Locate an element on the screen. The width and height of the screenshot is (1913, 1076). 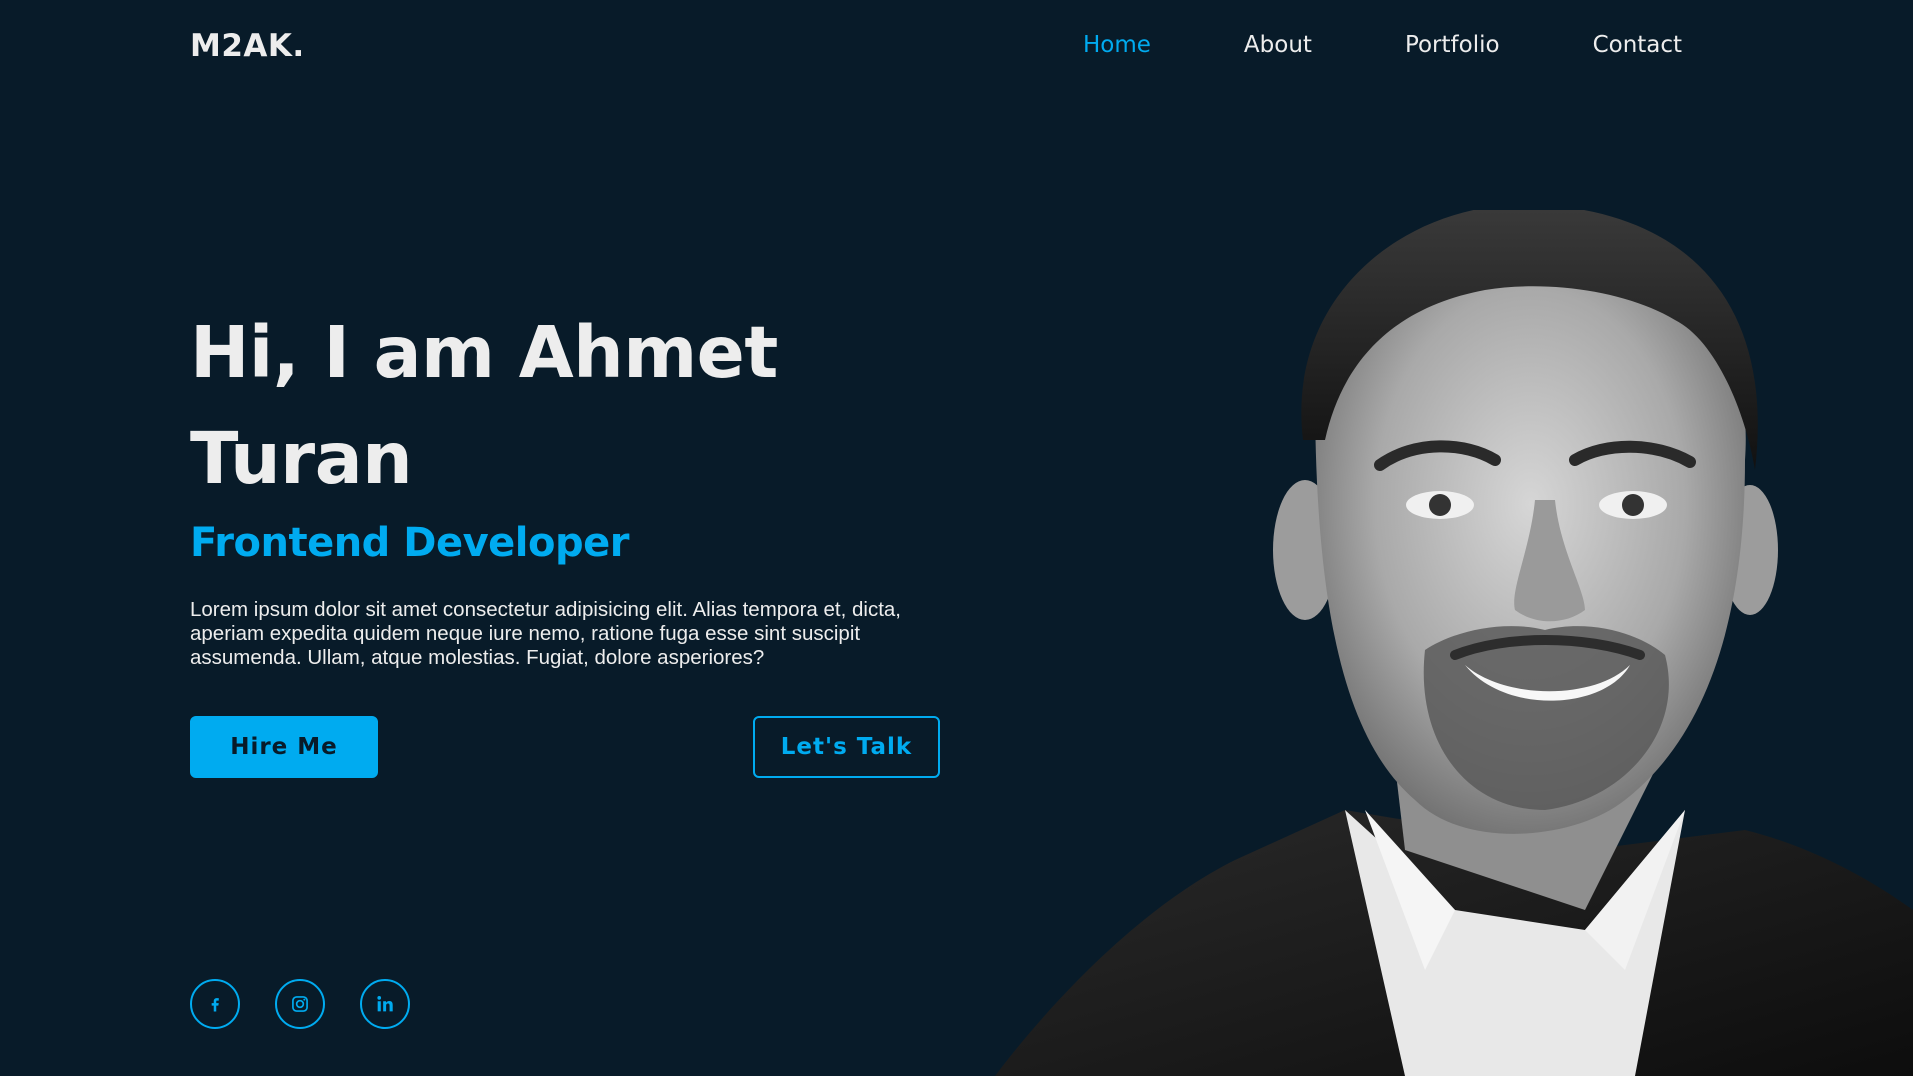
instagram-link is located at coordinates (300, 1004).